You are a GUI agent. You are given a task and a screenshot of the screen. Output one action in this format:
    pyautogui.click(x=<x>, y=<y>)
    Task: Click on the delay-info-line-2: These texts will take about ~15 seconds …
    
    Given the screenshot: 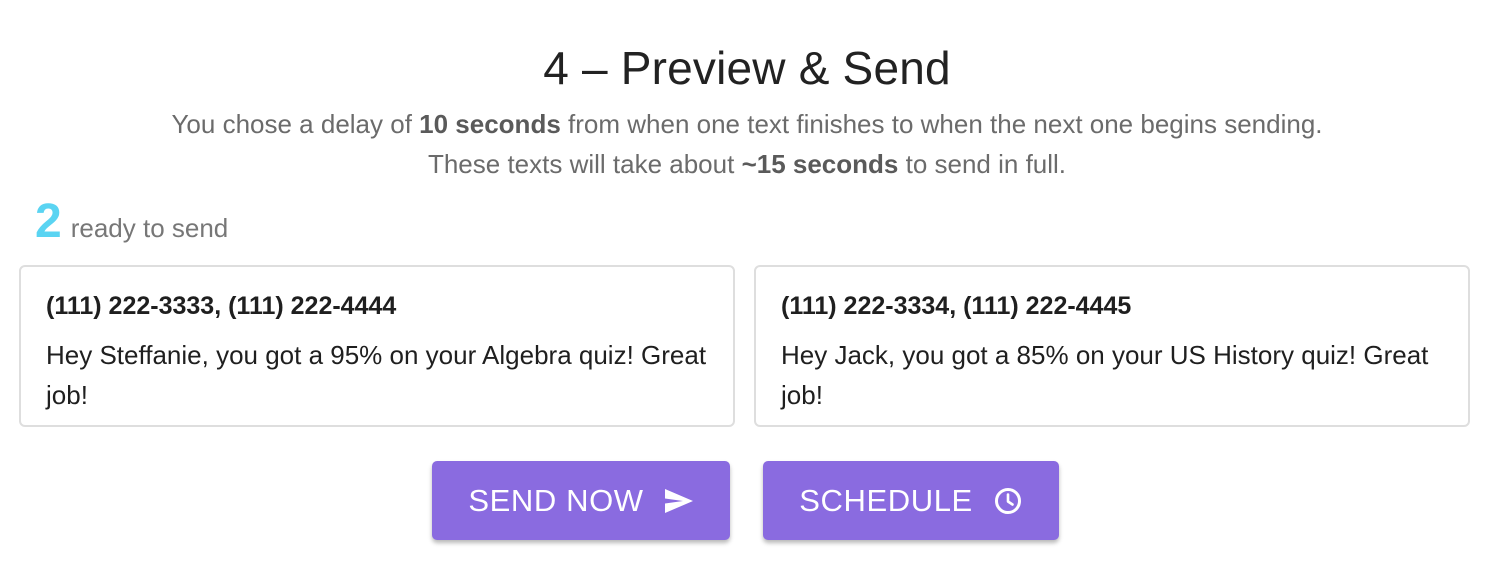 What is the action you would take?
    pyautogui.click(x=747, y=164)
    